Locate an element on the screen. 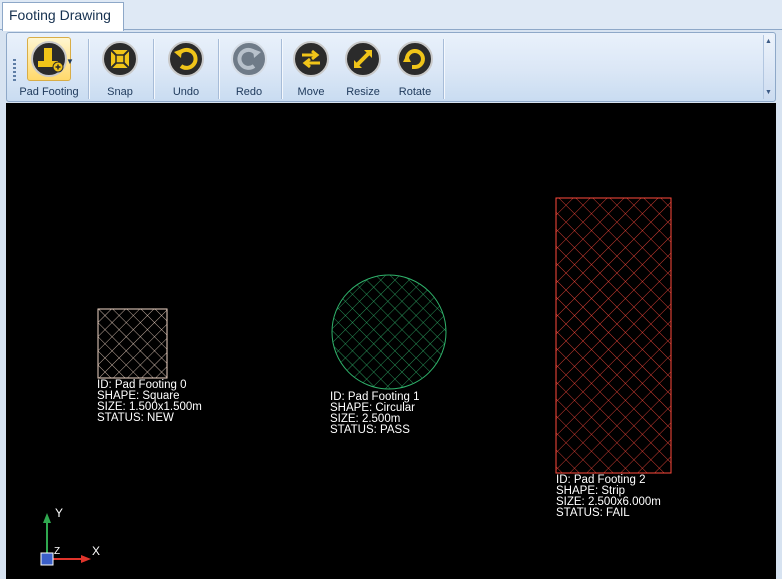  undo-icon is located at coordinates (186, 59).